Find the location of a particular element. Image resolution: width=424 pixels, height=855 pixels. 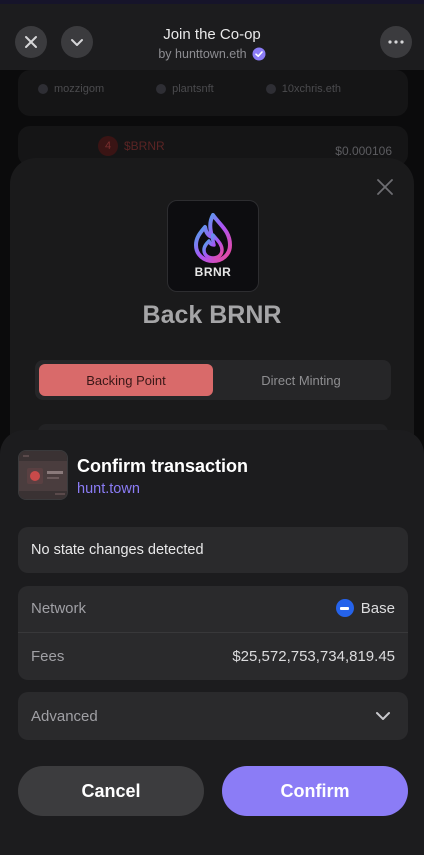

token-symbol: $BRNR is located at coordinates (144, 146).